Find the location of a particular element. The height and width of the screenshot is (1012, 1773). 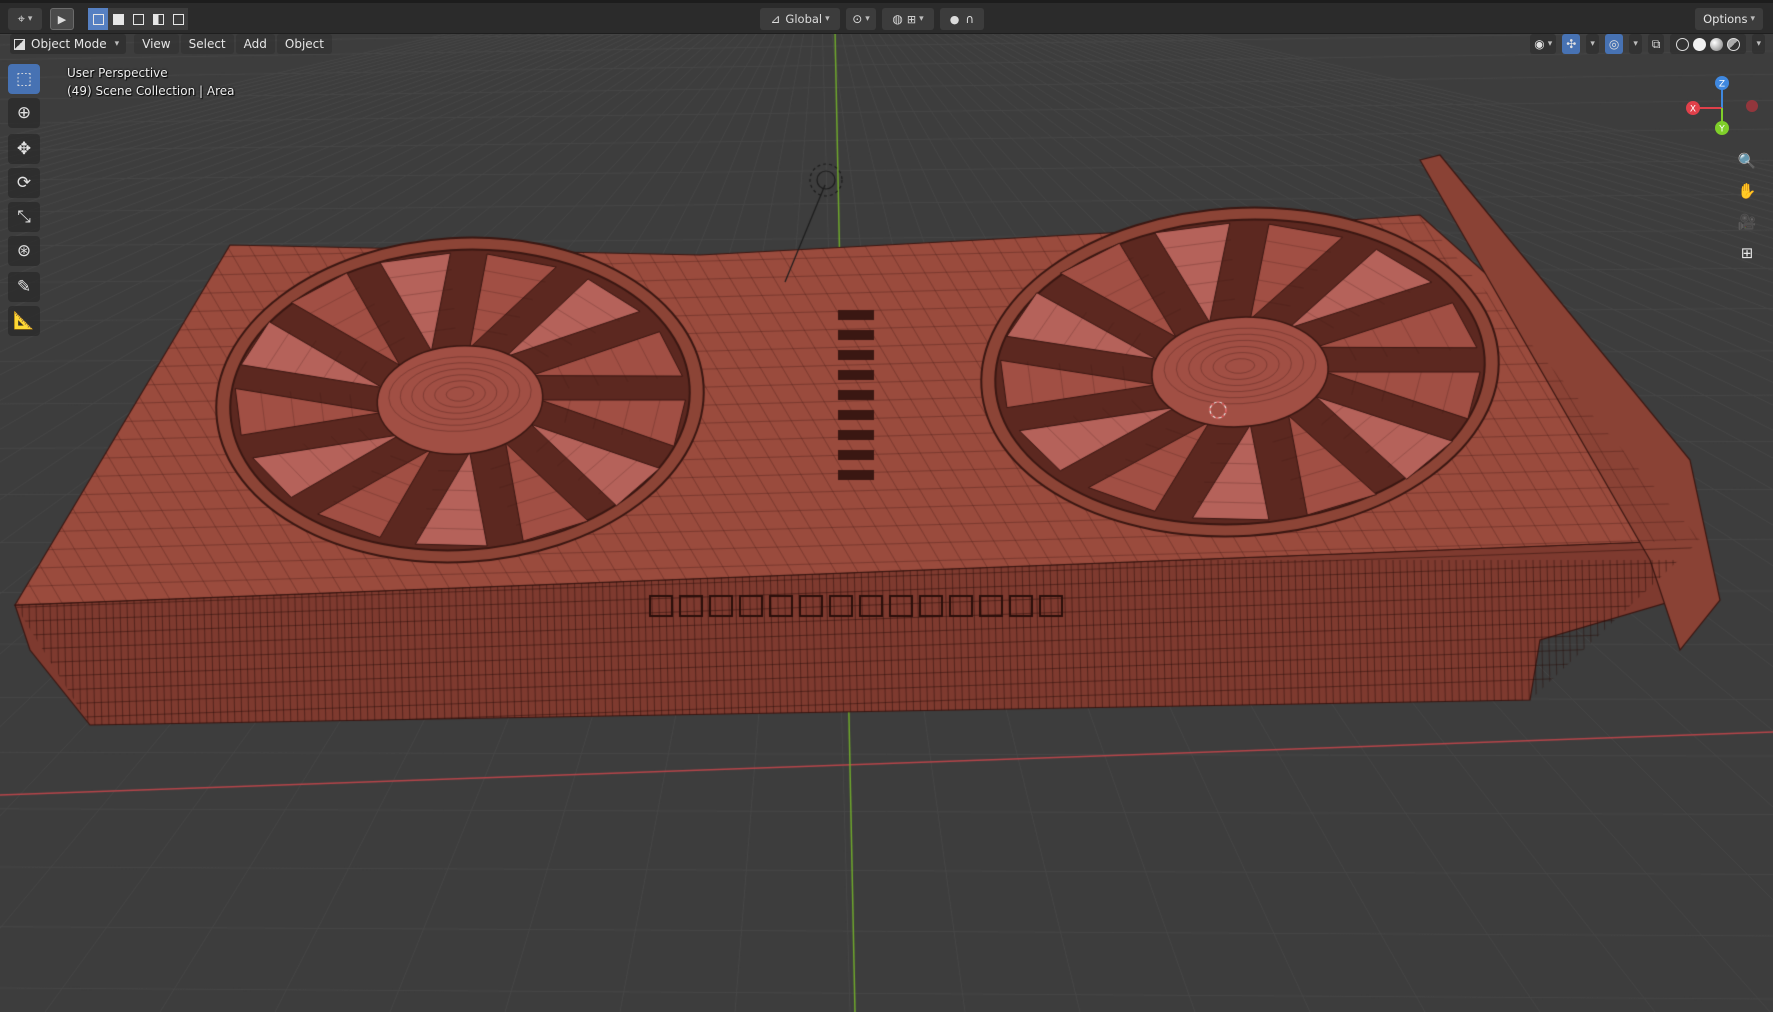

rotate-icon: ⟳ is located at coordinates (24, 183).